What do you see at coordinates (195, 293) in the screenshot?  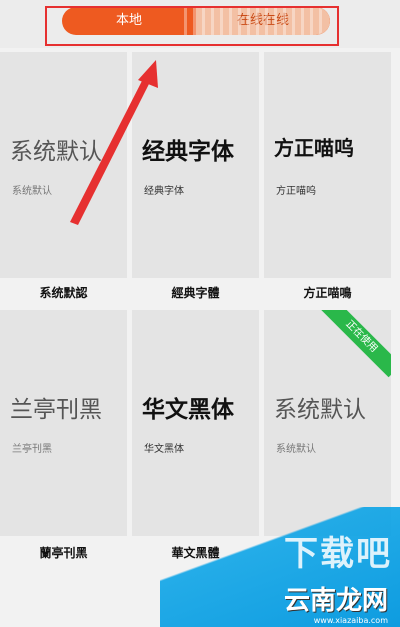 I see `font-name: 經典字體` at bounding box center [195, 293].